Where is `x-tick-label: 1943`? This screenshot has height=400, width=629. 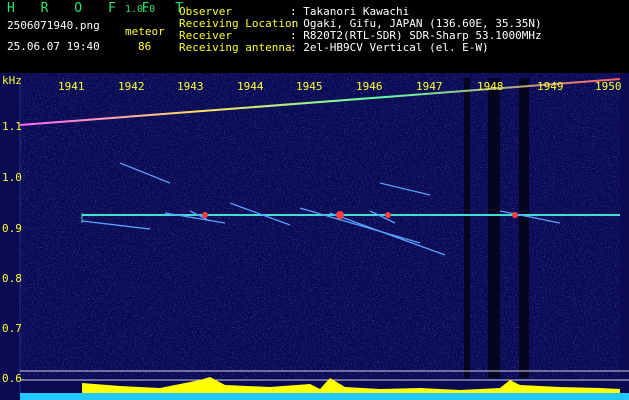 x-tick-label: 1943 is located at coordinates (190, 86).